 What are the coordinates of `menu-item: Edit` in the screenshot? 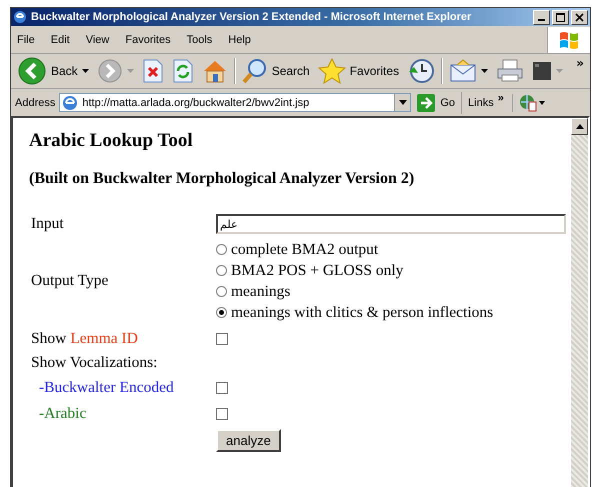 It's located at (60, 40).